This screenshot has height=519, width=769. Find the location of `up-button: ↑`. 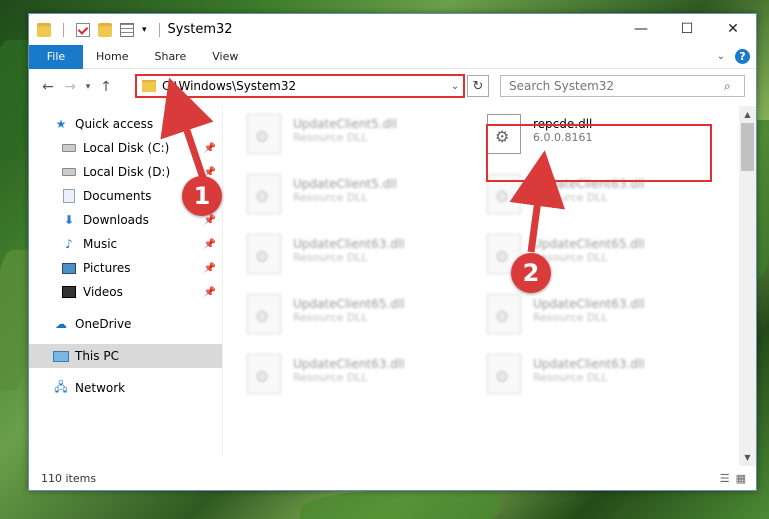

up-button: ↑ is located at coordinates (106, 87).